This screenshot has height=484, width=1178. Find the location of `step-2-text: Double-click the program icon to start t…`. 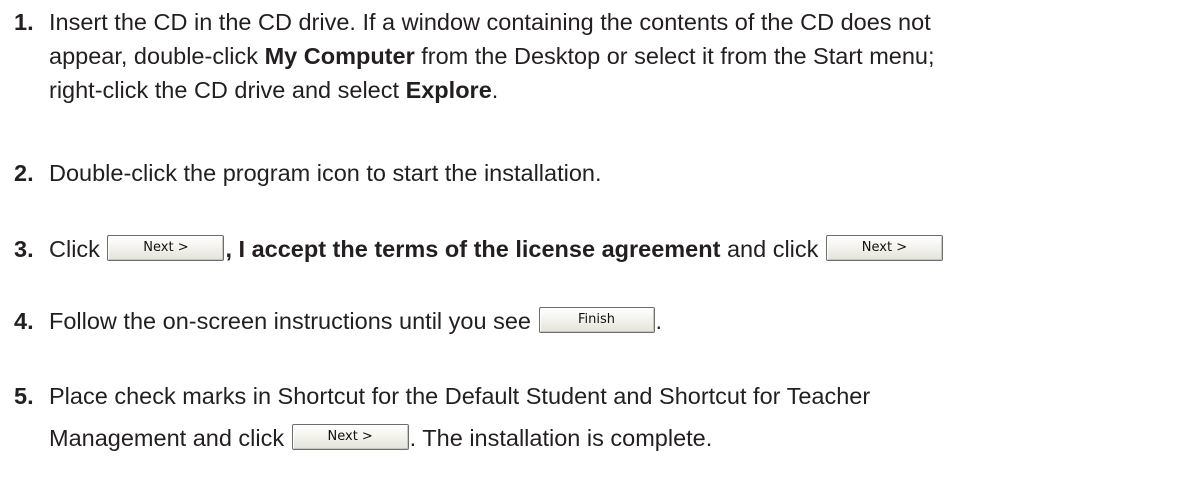

step-2-text: Double-click the program icon to start t… is located at coordinates (325, 173).